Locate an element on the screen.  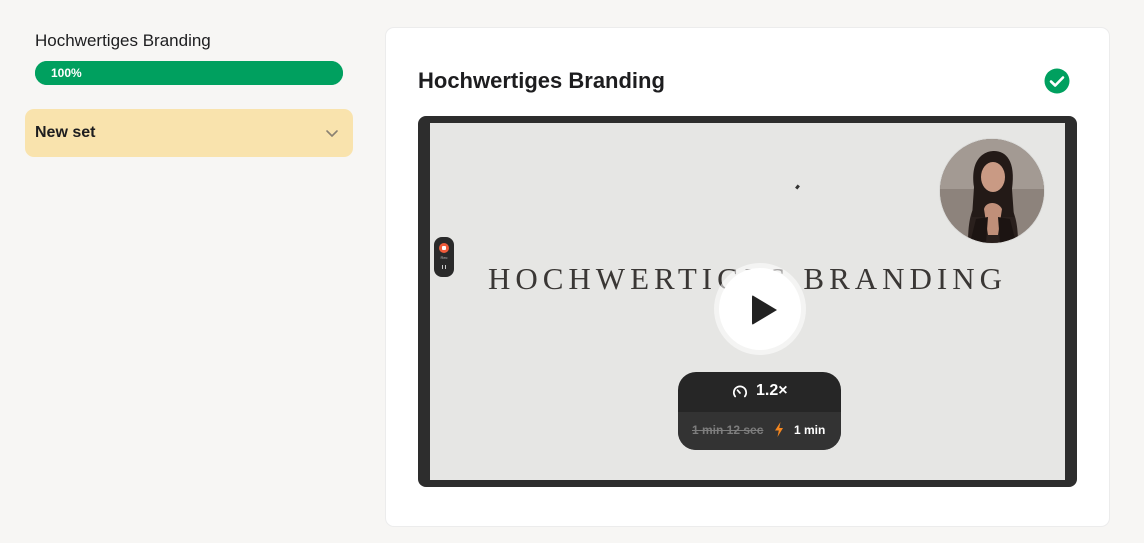
set-accordion: New set is located at coordinates (189, 133).